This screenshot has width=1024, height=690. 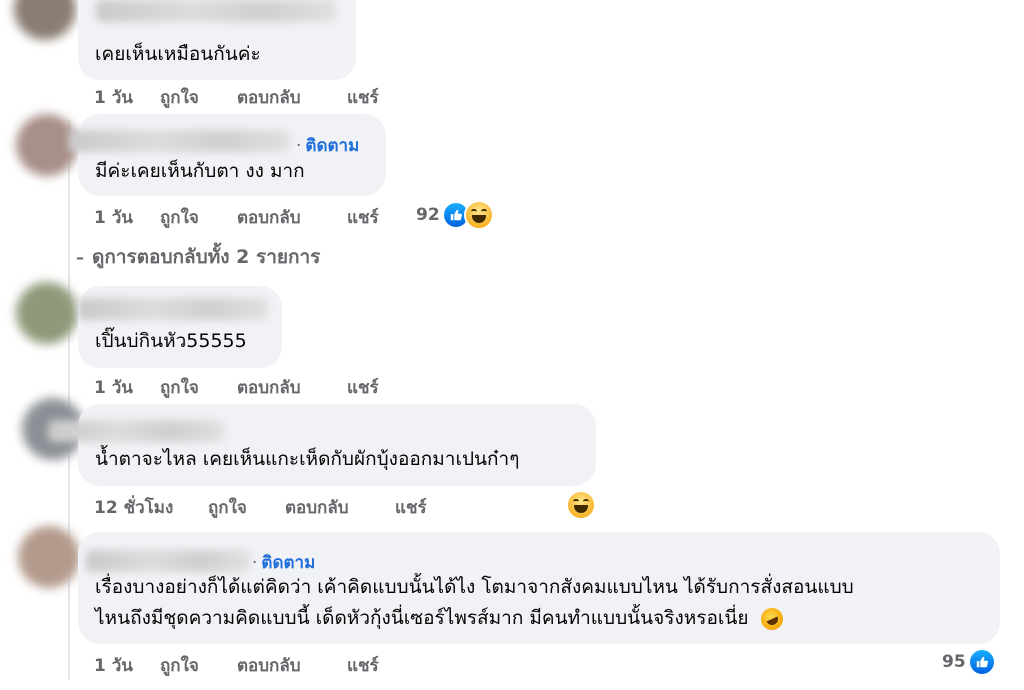 I want to click on reply-thread-line, so click(x=69, y=400).